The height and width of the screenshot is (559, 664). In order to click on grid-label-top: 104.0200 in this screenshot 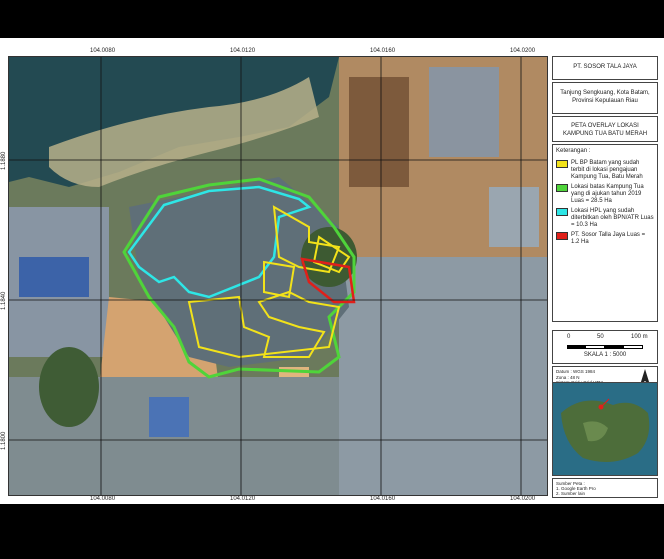, I will do `click(523, 51)`.